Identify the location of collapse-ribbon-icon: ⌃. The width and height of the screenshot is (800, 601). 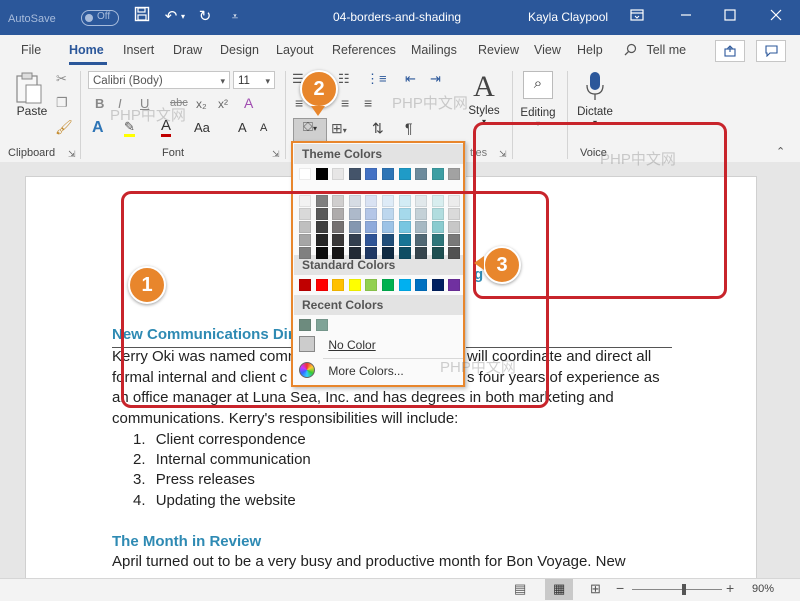
(780, 151).